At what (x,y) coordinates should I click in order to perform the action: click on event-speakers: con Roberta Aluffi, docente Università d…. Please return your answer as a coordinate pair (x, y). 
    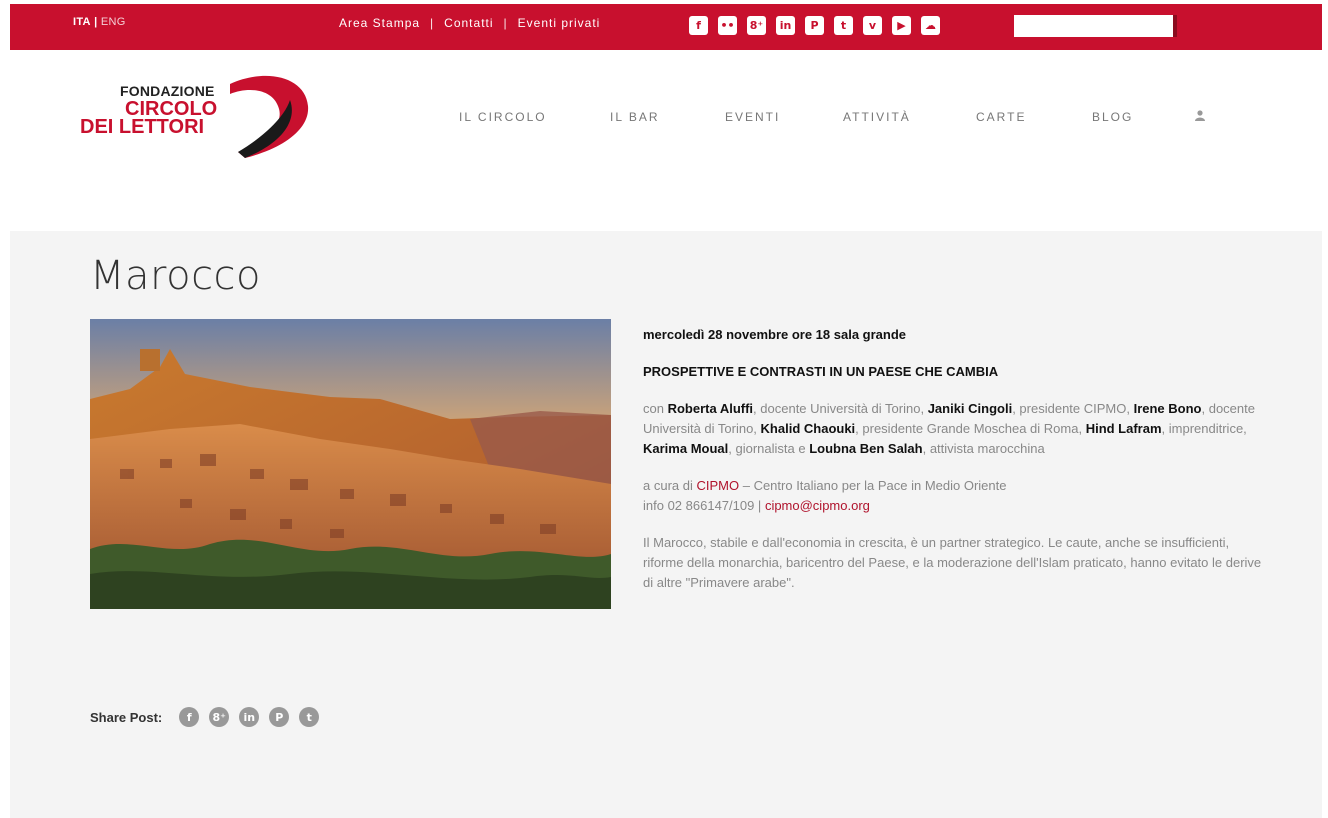
    Looking at the image, I should click on (949, 428).